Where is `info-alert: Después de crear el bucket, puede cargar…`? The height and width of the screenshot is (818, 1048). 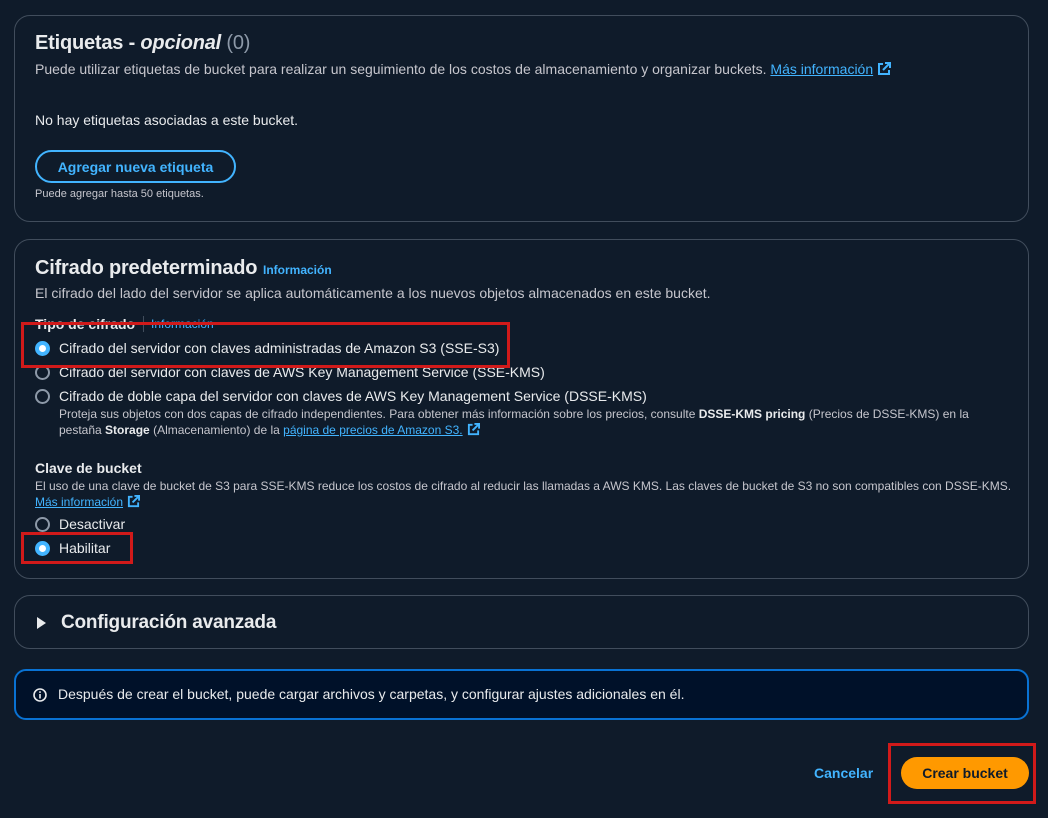 info-alert: Después de crear el bucket, puede cargar… is located at coordinates (521, 694).